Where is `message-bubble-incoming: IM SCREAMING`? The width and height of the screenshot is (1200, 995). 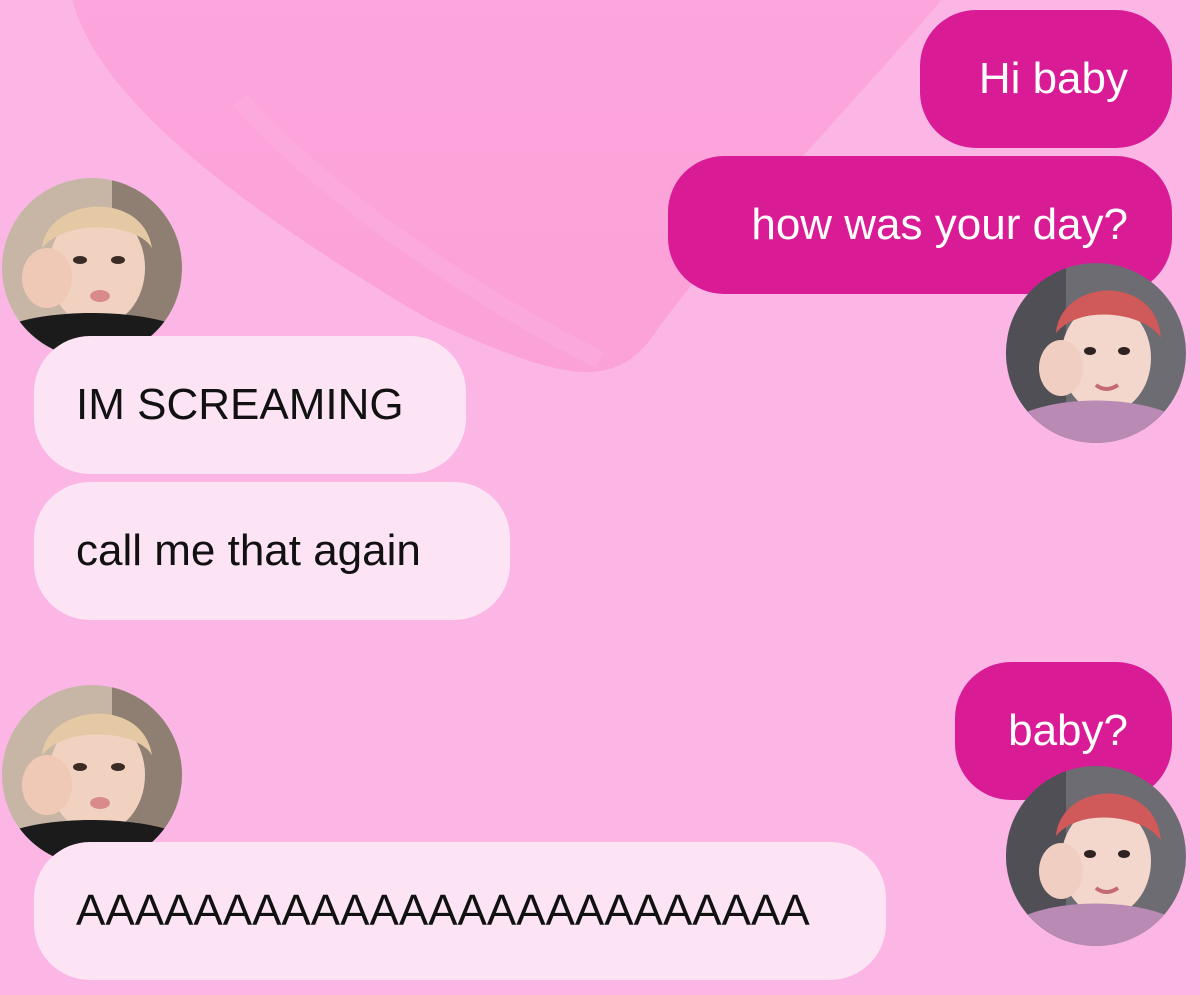
message-bubble-incoming: IM SCREAMING is located at coordinates (250, 405).